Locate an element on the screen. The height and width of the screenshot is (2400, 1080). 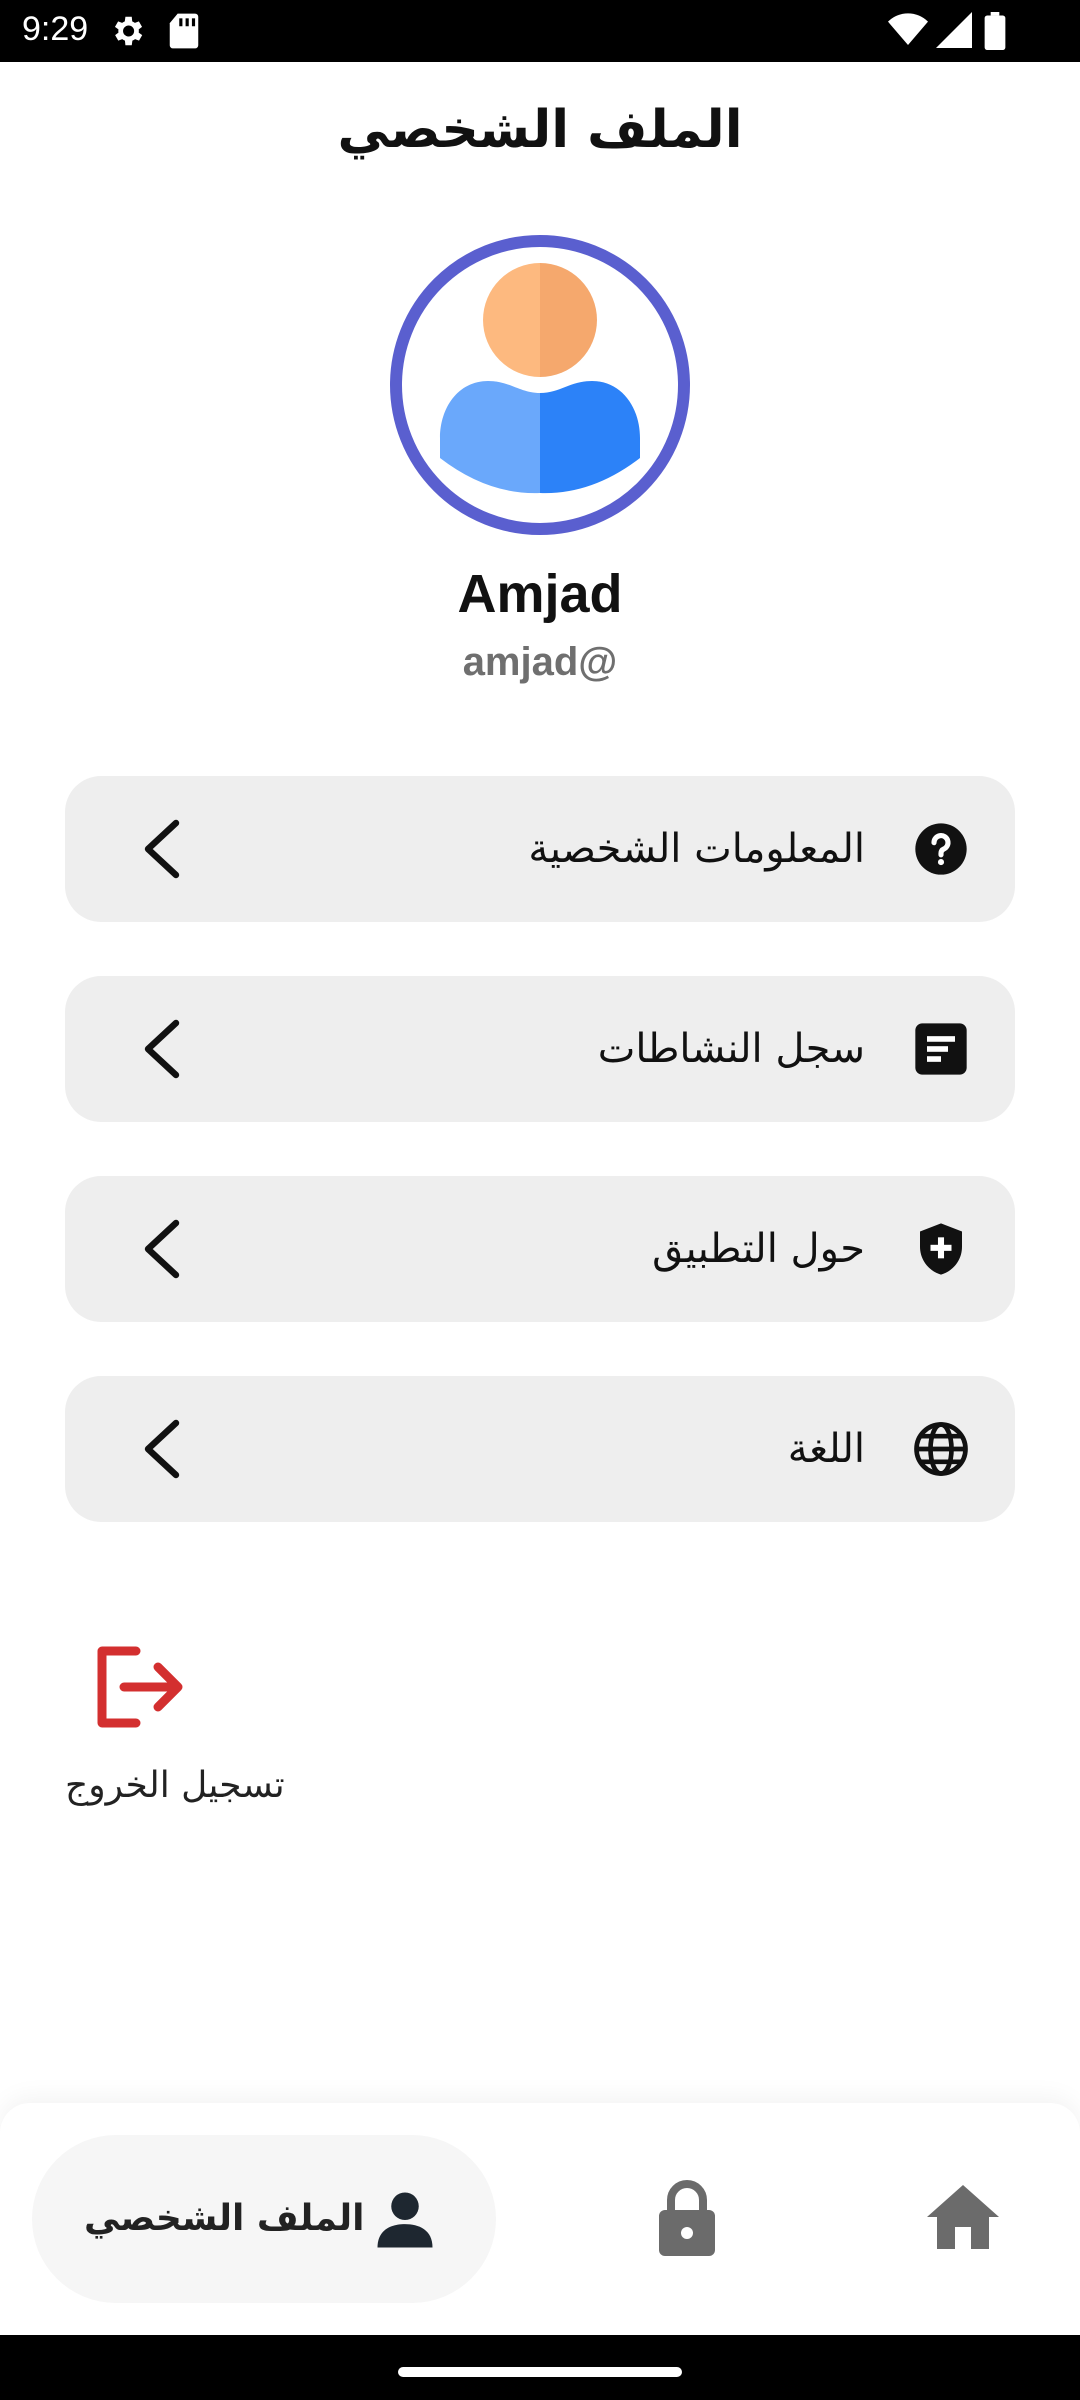
logout-button: تسجيل الخروج is located at coordinates (175, 1785).